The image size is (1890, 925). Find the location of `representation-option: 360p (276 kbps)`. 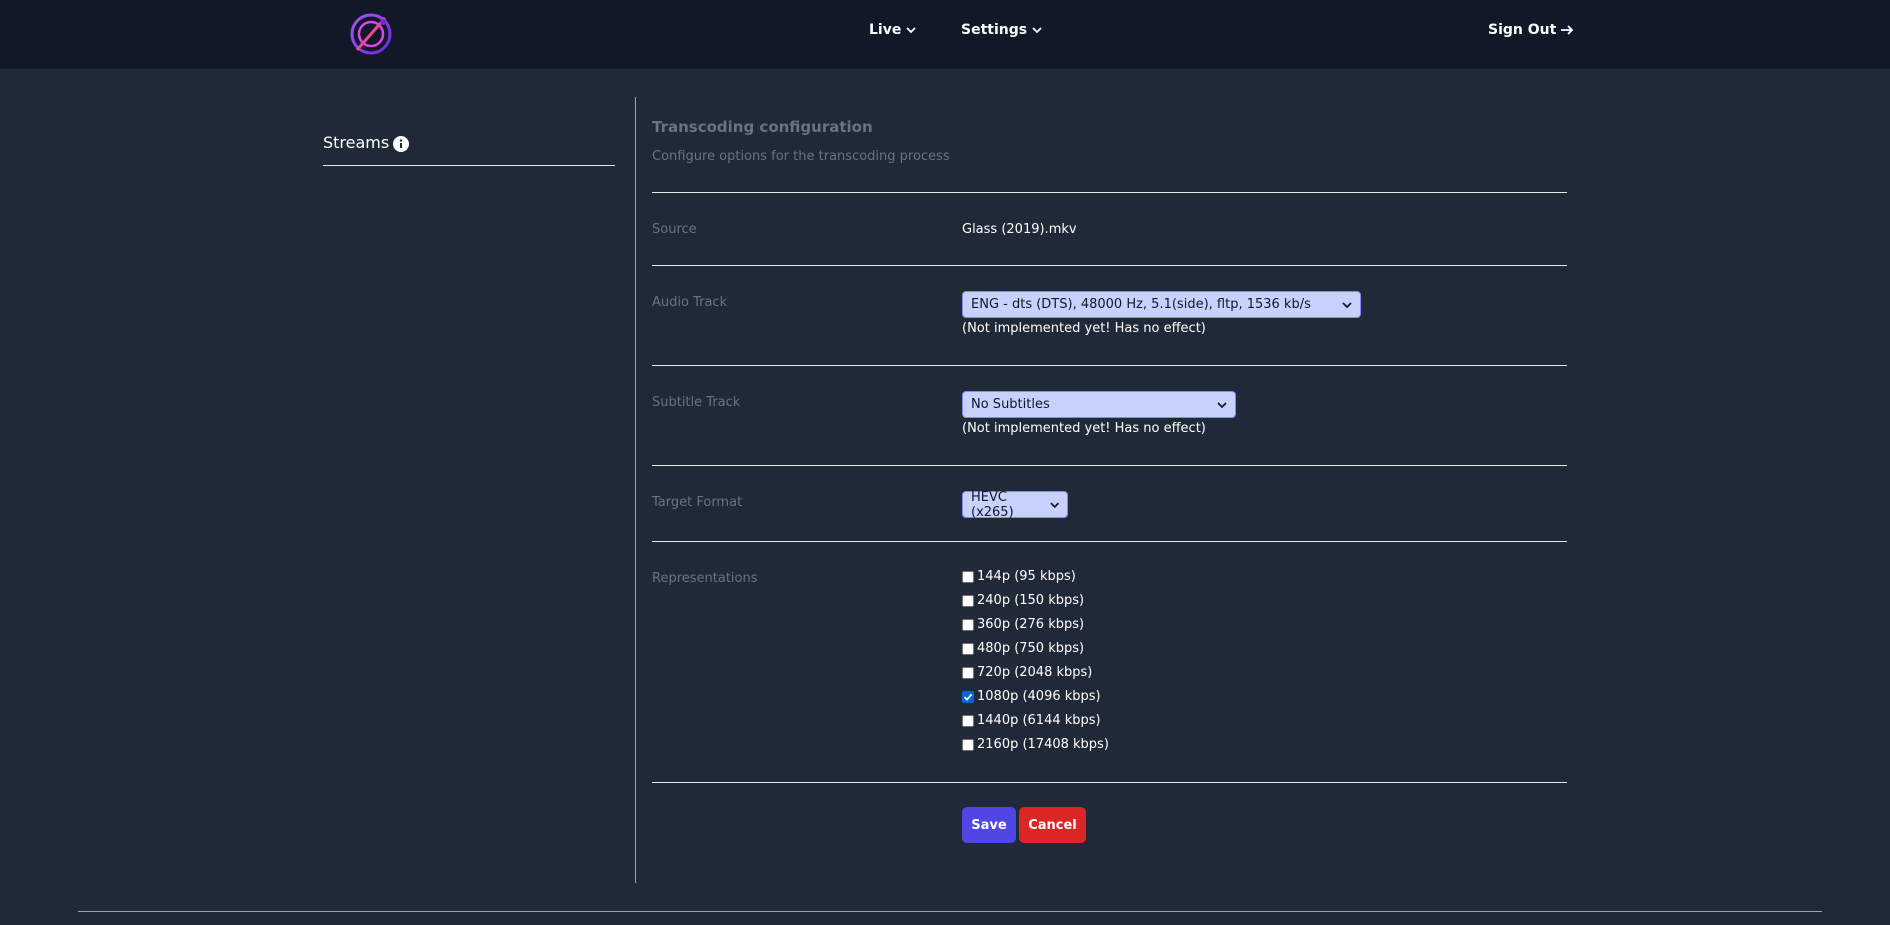

representation-option: 360p (276 kbps) is located at coordinates (1023, 624).